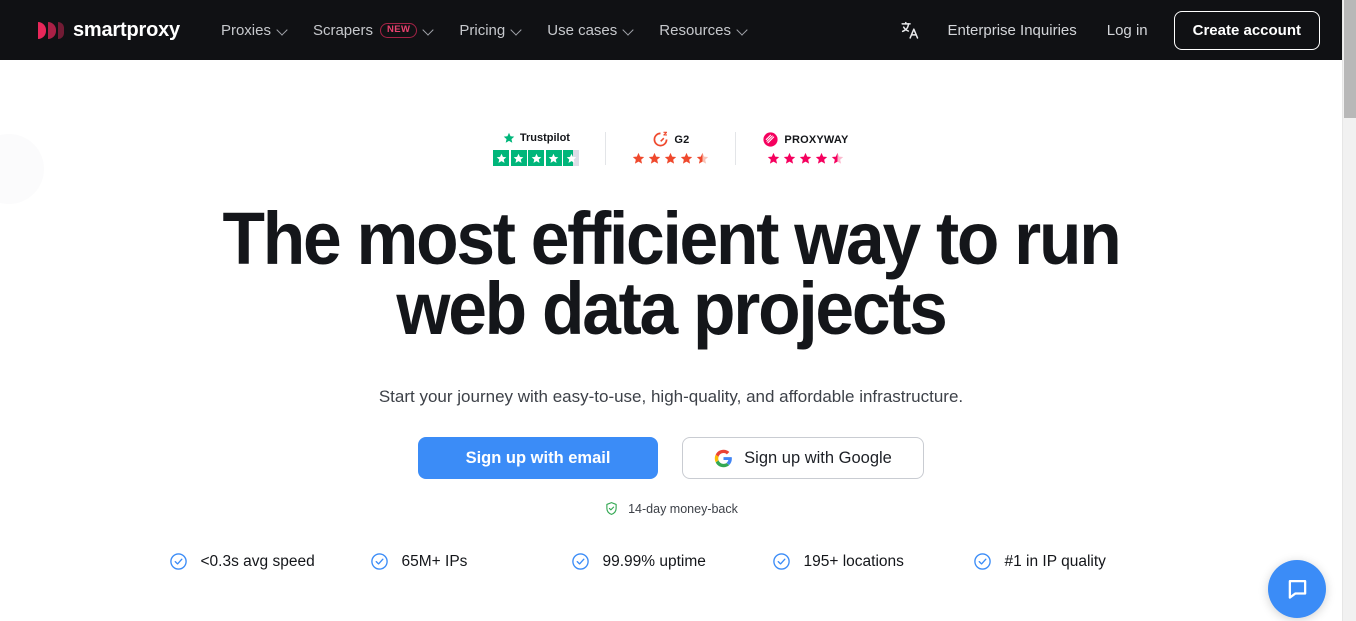 The image size is (1356, 621). I want to click on sign-up-with-google-button: Sign up with Google, so click(803, 458).